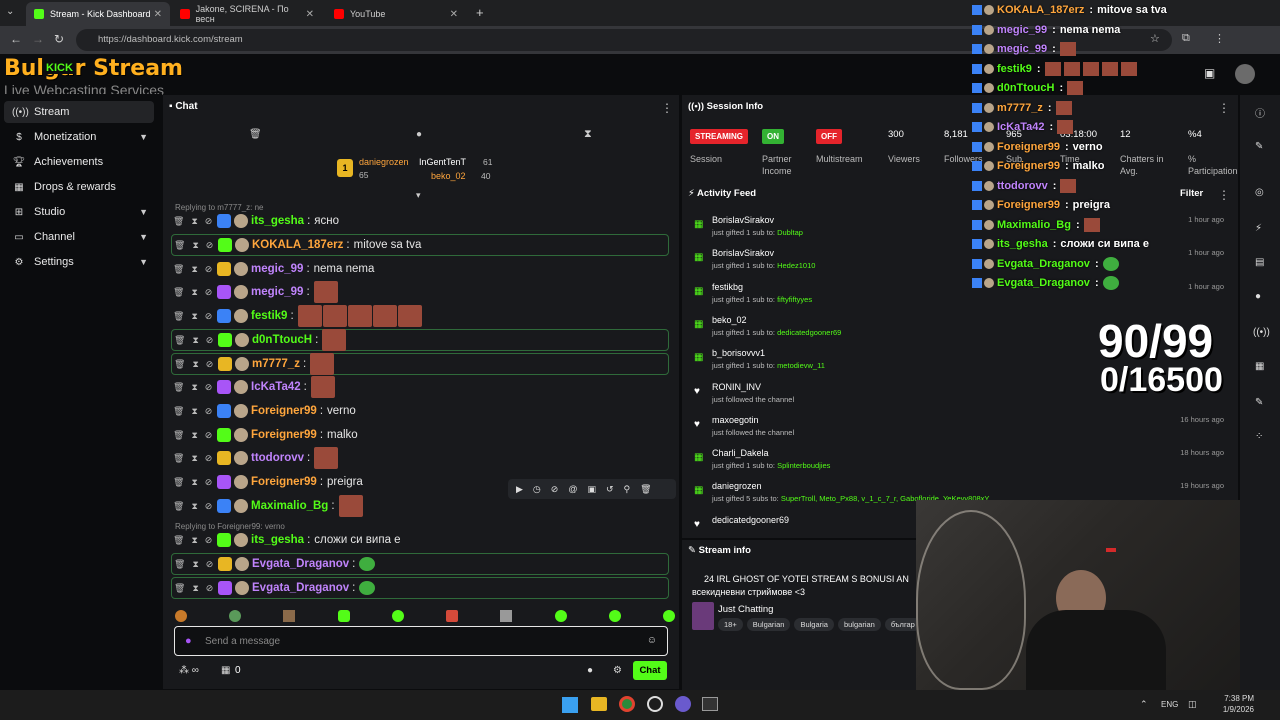  I want to click on chat-input: ● Send a message ☺, so click(421, 641).